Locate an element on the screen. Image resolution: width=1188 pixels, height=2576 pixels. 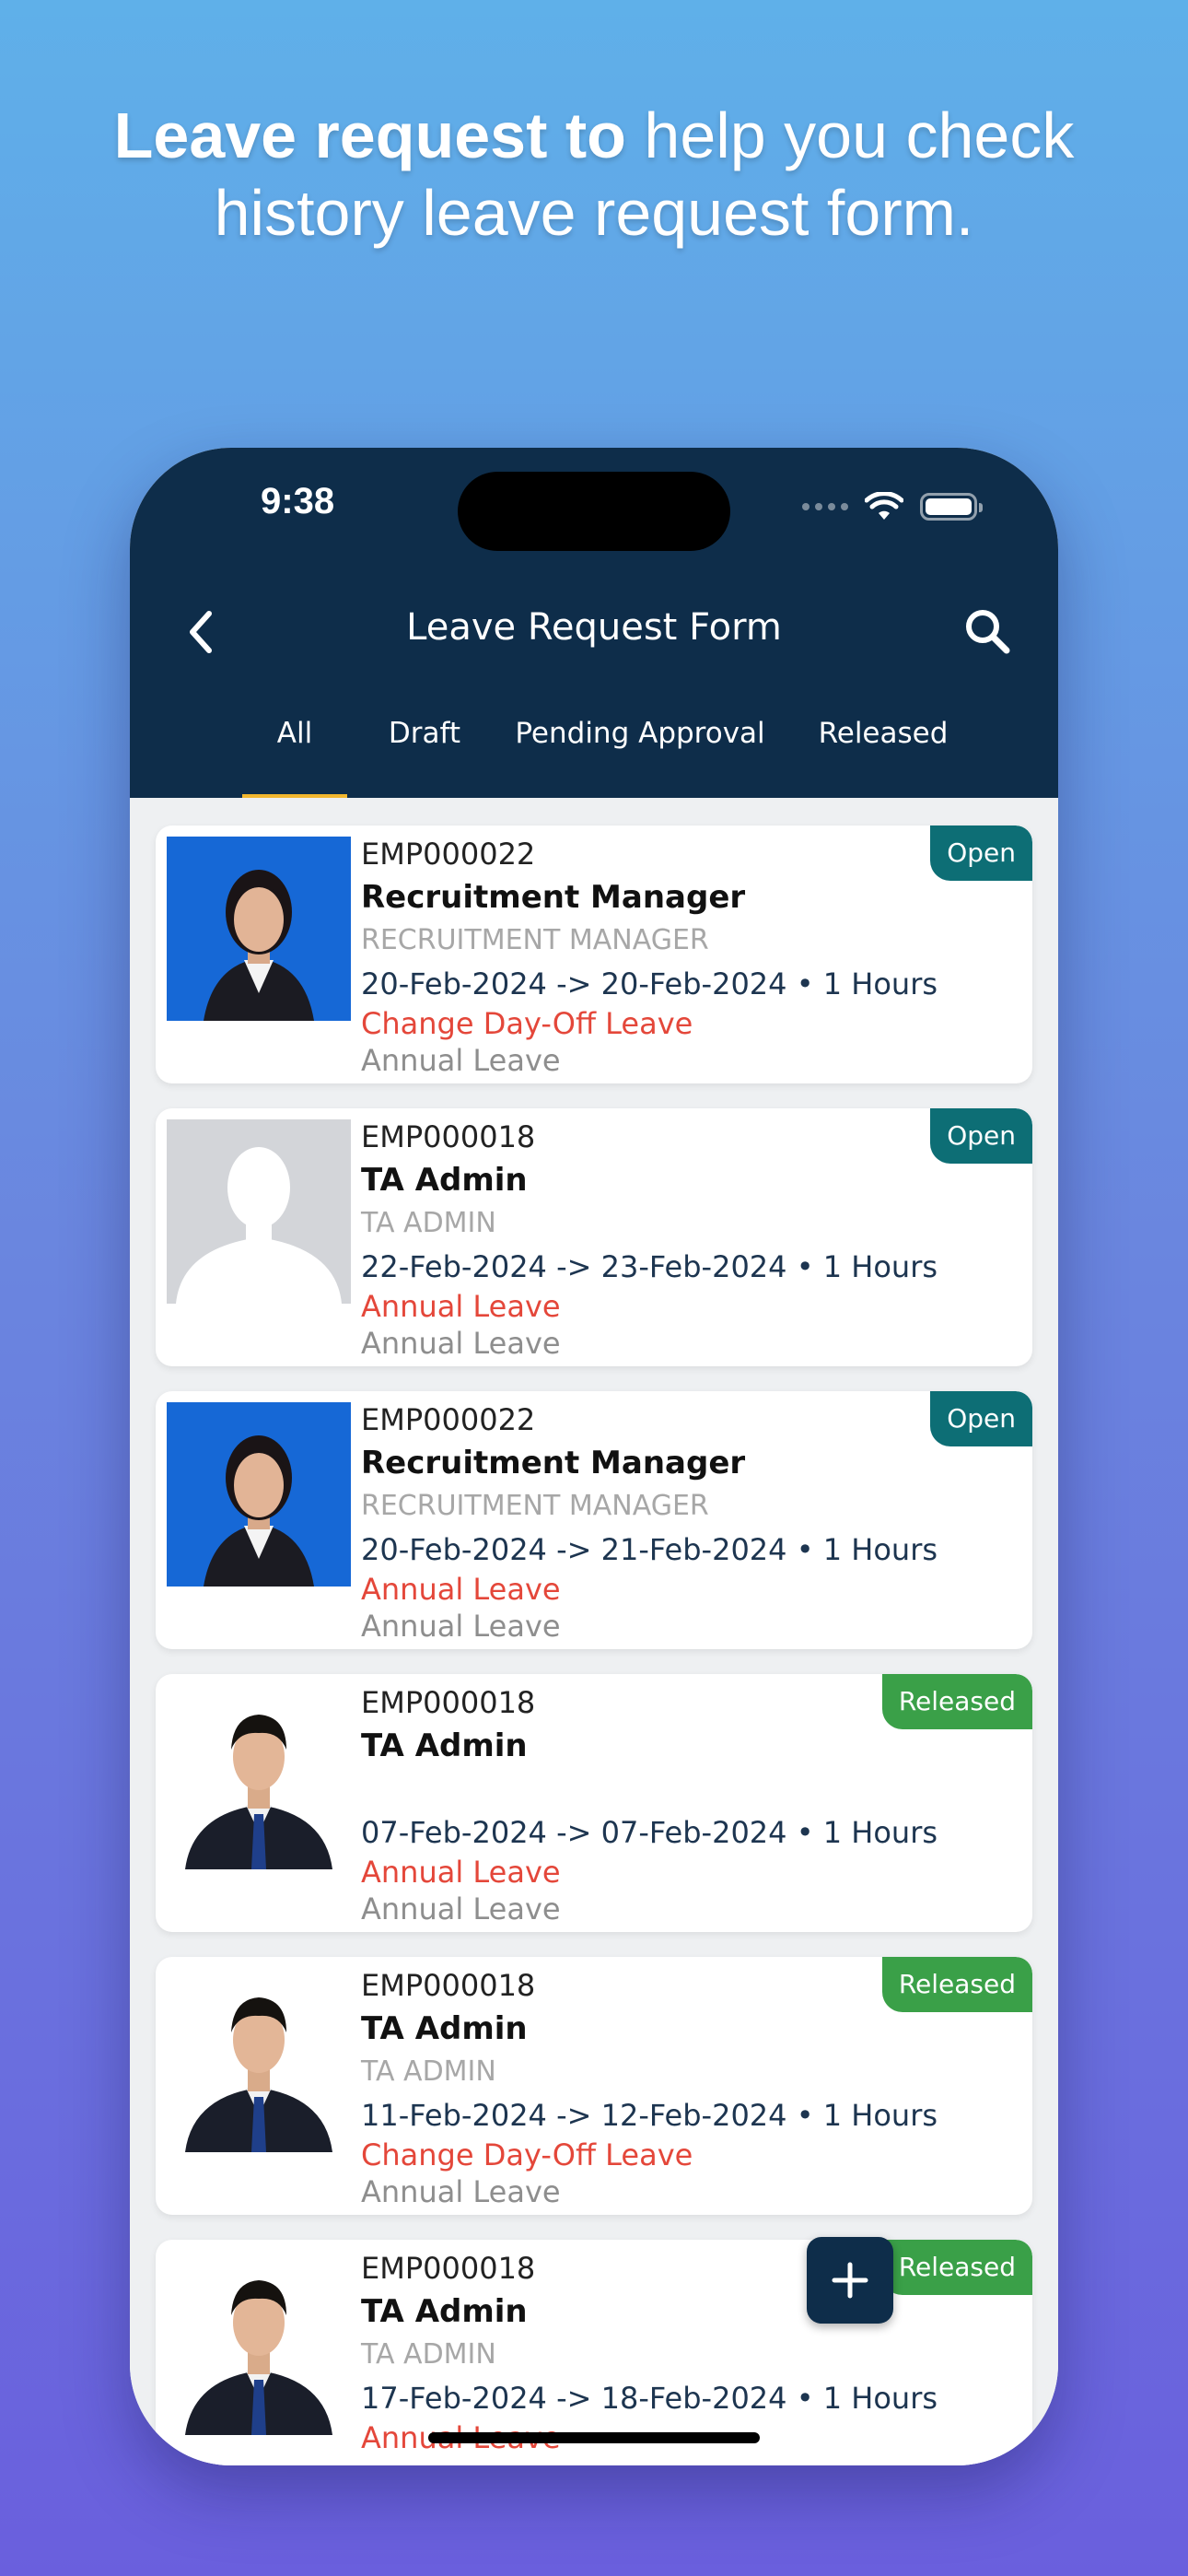
wifi-icon is located at coordinates (884, 506).